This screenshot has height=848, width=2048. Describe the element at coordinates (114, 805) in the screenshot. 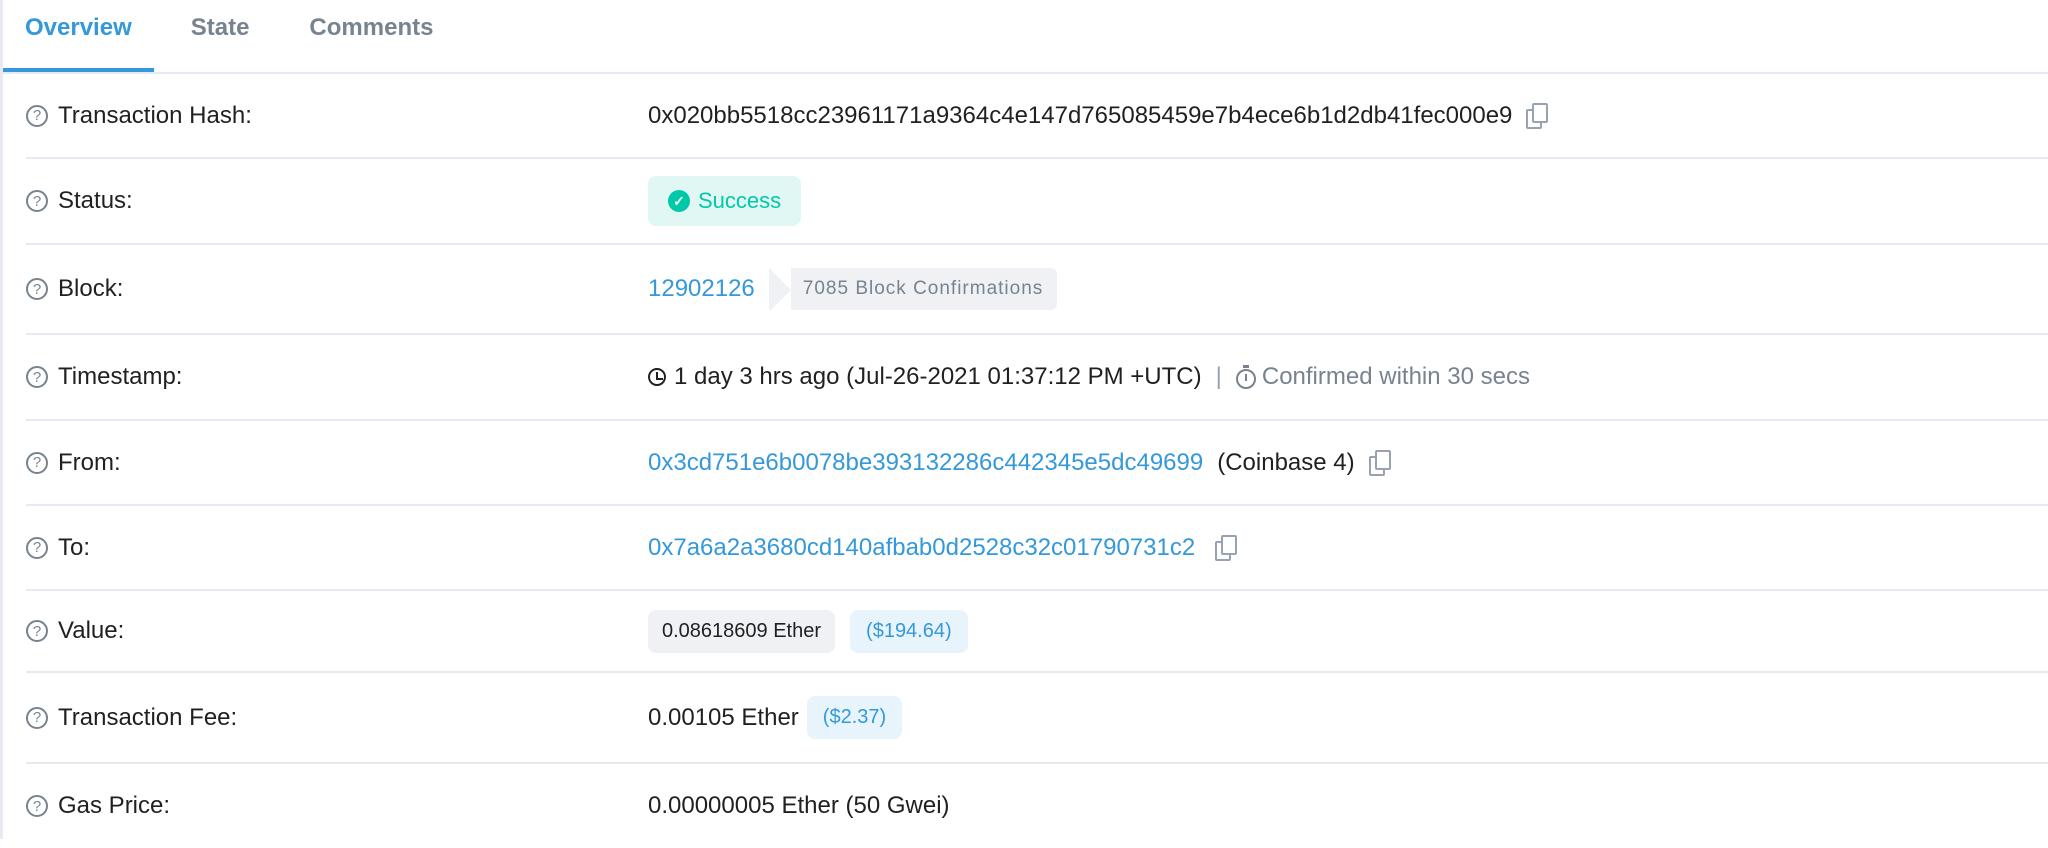

I see `label-text: Gas Price:` at that location.